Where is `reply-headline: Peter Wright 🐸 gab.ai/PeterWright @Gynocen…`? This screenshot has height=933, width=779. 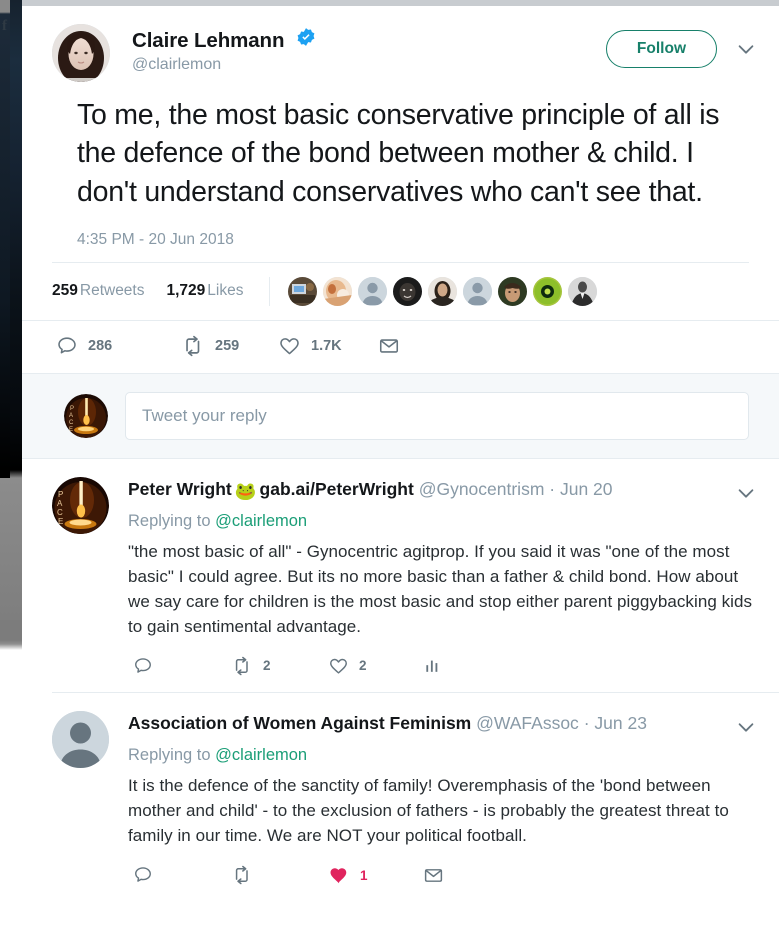
reply-headline: Peter Wright 🐸 gab.ai/PeterWright @Gynocen… is located at coordinates (443, 492).